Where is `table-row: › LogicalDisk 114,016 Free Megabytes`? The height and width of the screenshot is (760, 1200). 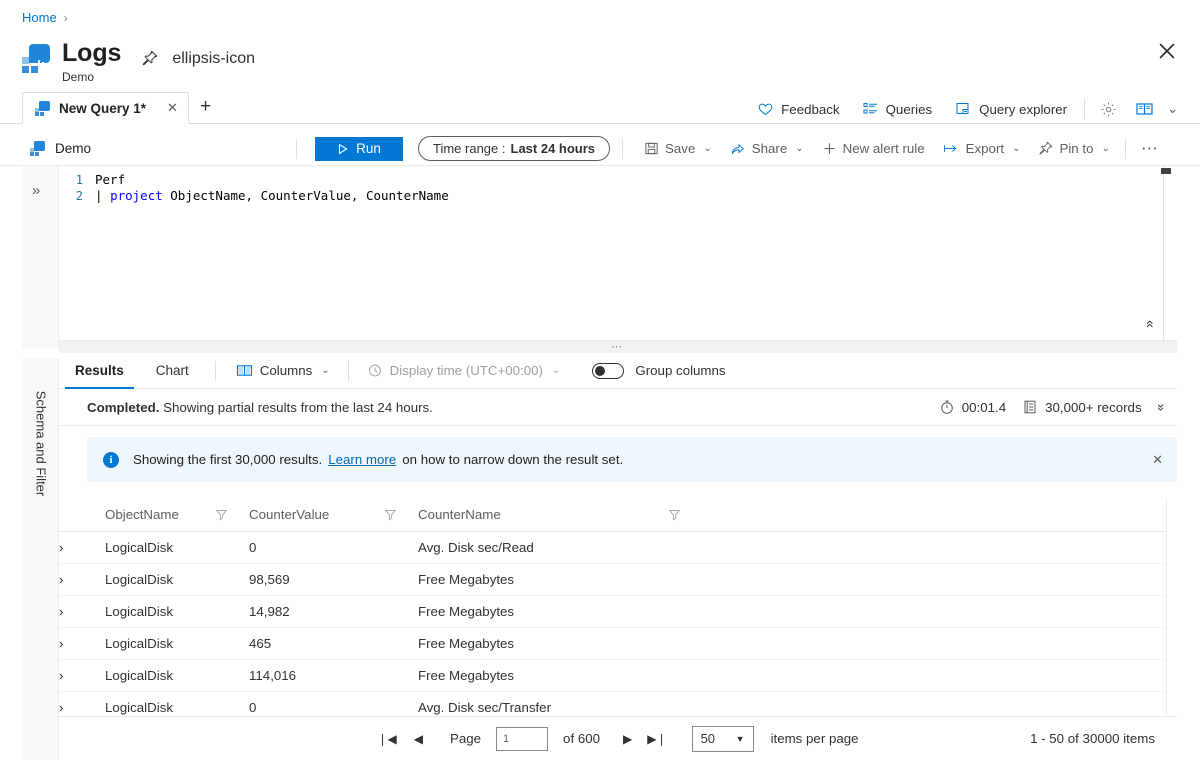
table-row: › LogicalDisk 114,016 Free Megabytes is located at coordinates (613, 675).